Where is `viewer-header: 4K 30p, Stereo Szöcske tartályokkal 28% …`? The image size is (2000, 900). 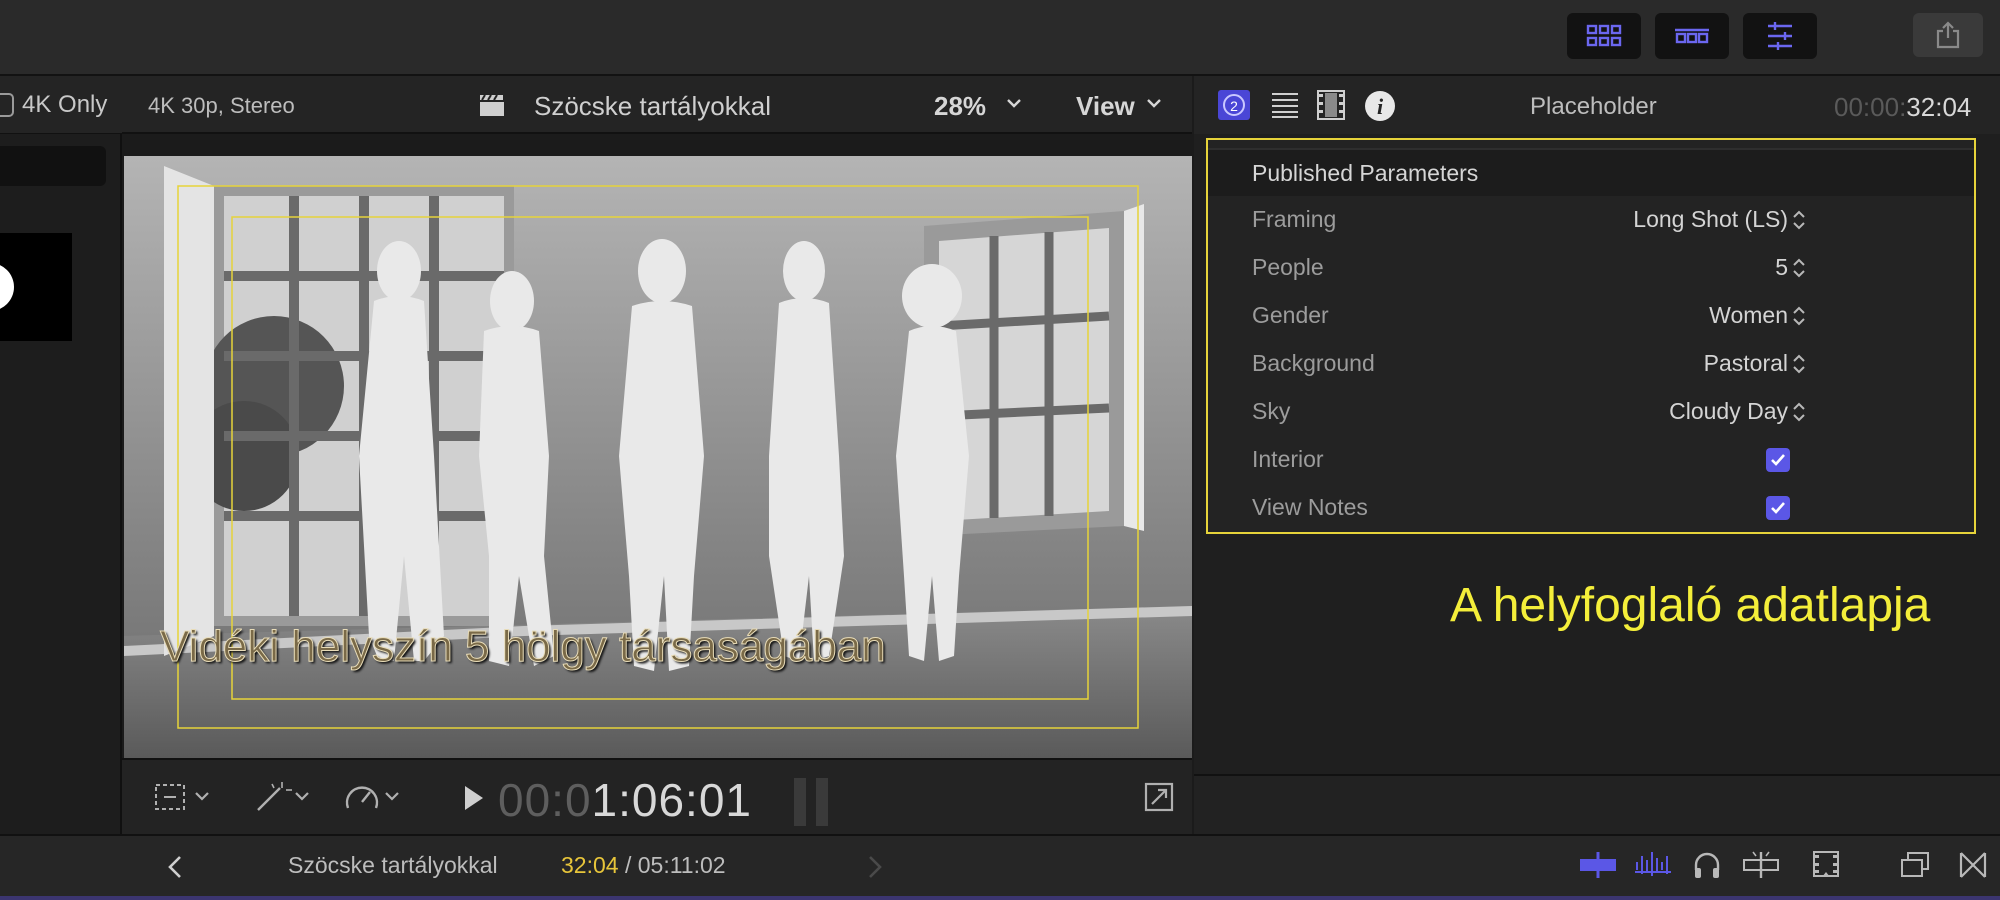 viewer-header: 4K 30p, Stereo Szöcske tartályokkal 28% … is located at coordinates (657, 105).